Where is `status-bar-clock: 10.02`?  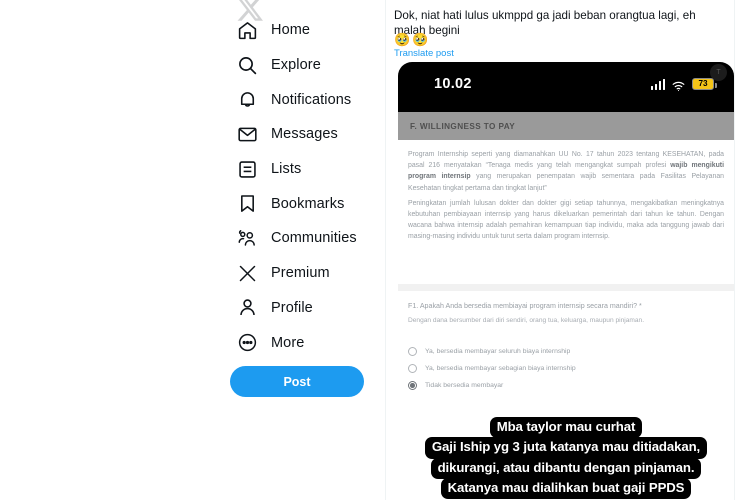 status-bar-clock: 10.02 is located at coordinates (453, 84).